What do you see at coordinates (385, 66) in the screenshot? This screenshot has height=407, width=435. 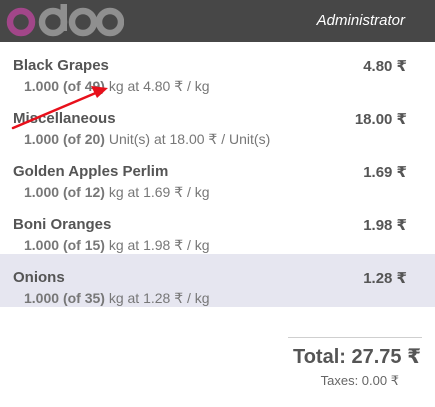 I see `line-price: 4.80 ₹` at bounding box center [385, 66].